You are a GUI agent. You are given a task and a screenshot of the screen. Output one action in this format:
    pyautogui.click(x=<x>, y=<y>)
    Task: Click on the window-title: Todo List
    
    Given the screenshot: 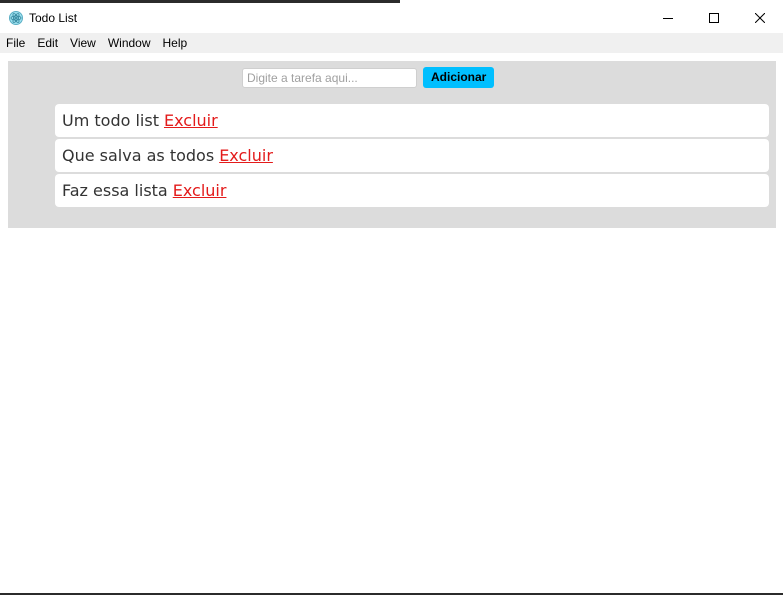 What is the action you would take?
    pyautogui.click(x=53, y=18)
    